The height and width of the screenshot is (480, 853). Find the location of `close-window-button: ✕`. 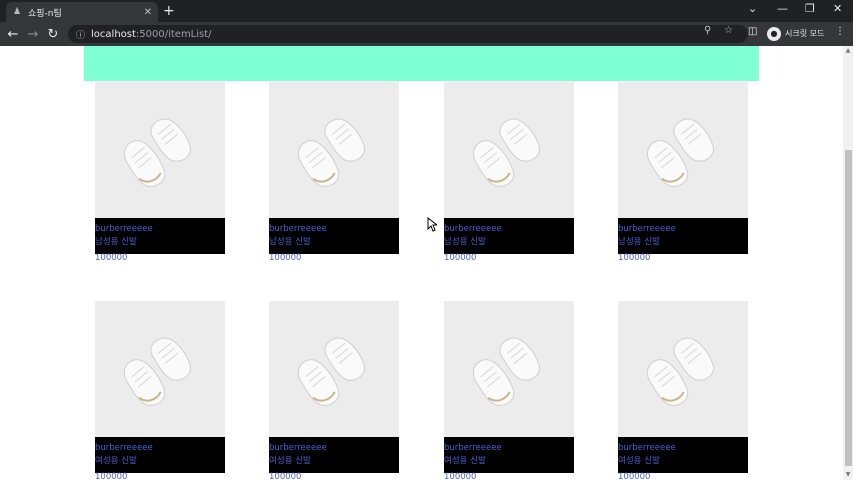

close-window-button: ✕ is located at coordinates (837, 8).